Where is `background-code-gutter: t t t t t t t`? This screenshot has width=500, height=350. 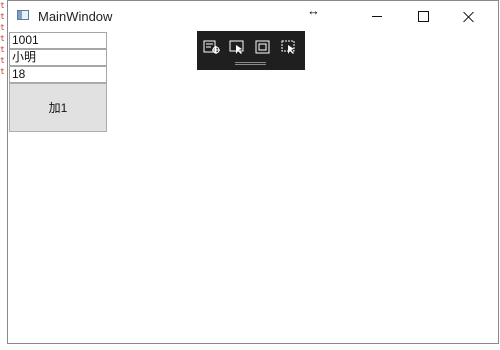 background-code-gutter: t t t t t t t is located at coordinates (3, 40).